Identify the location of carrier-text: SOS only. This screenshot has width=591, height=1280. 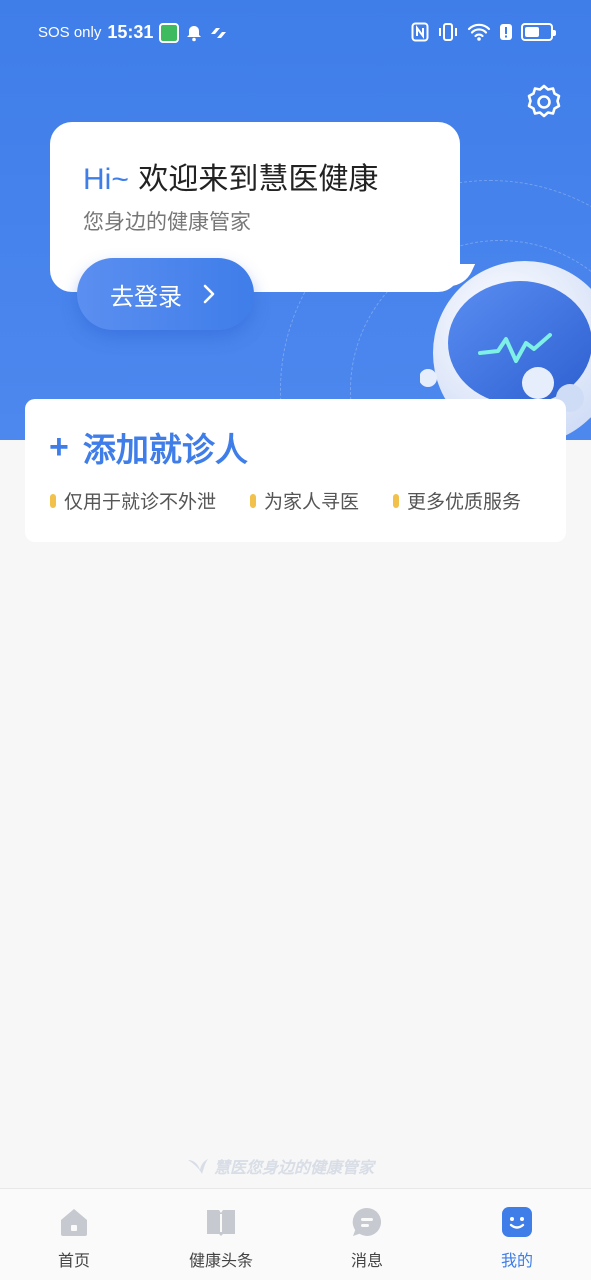
(70, 32).